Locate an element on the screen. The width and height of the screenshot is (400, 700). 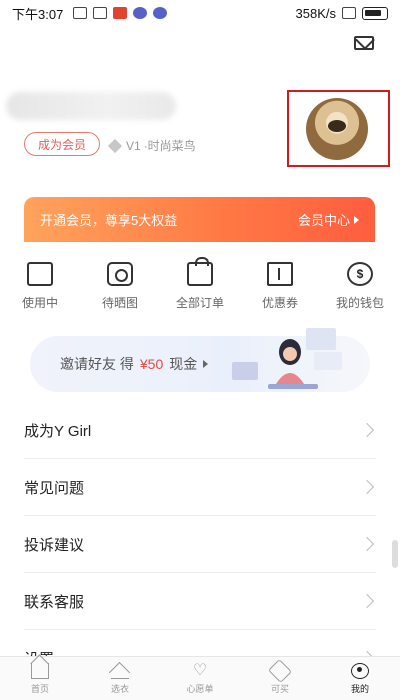
mail-icon is located at coordinates (364, 43).